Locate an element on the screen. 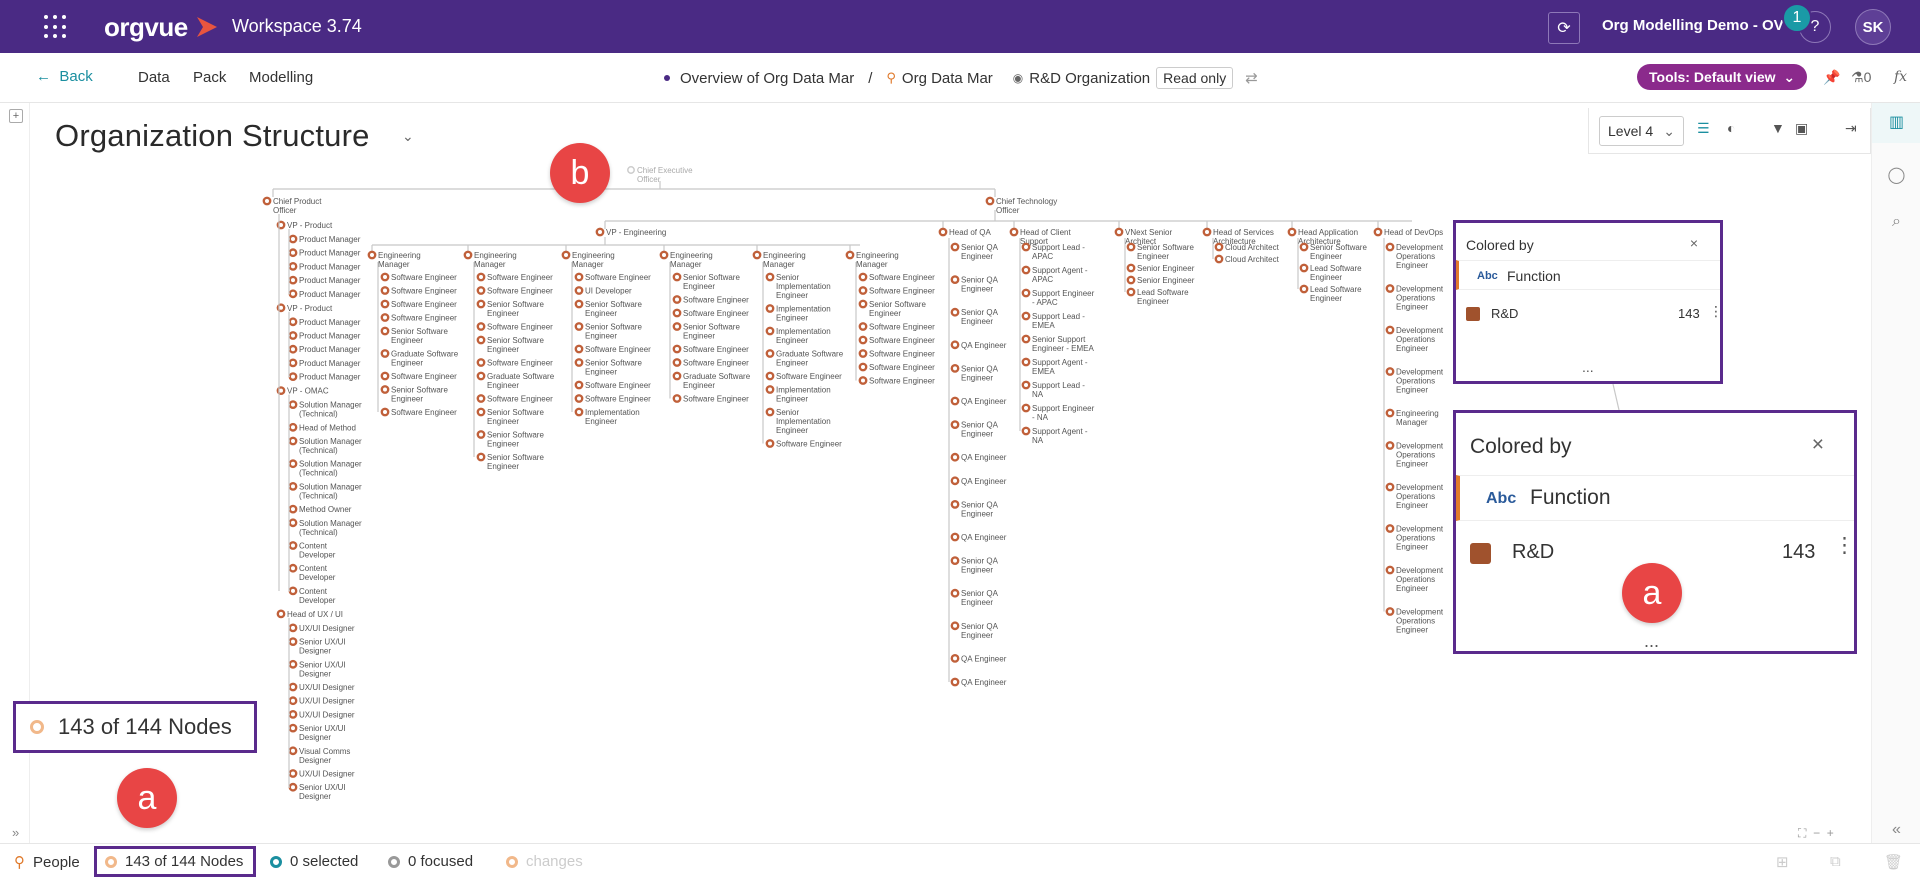 This screenshot has width=1920, height=878. org-node: Chief TechnologyOfficer is located at coordinates (1021, 205).